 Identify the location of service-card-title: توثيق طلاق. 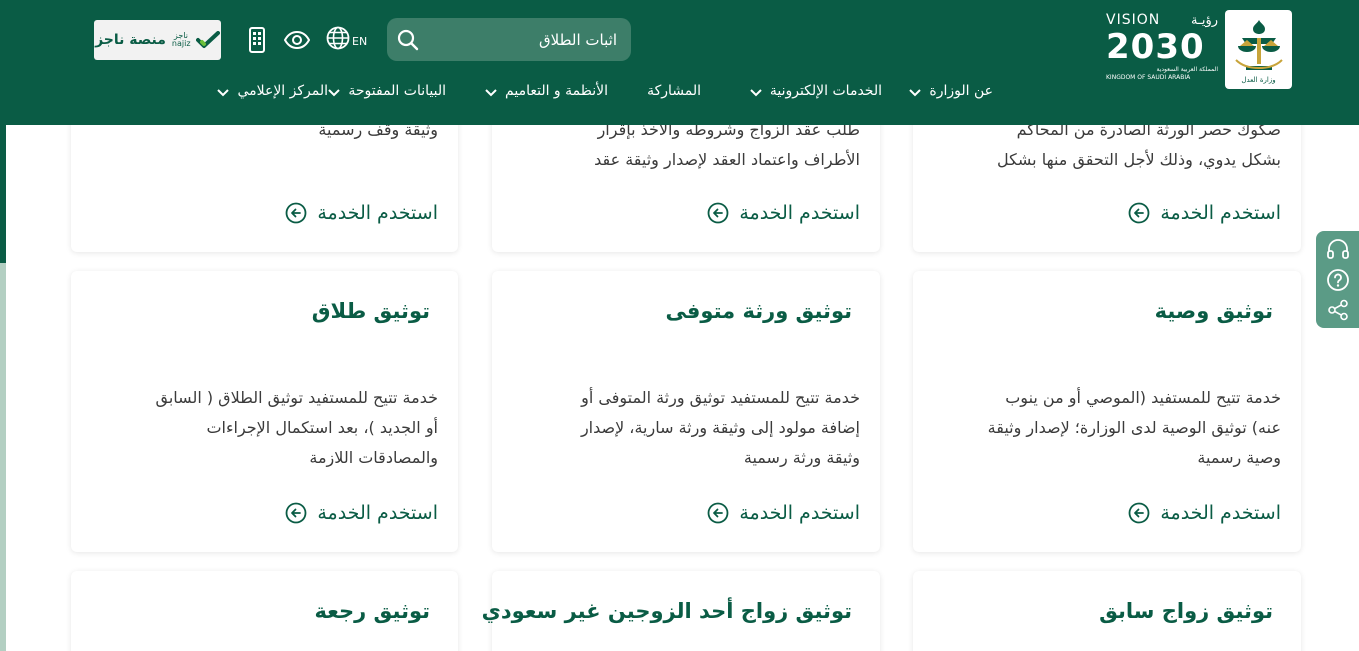
(370, 311).